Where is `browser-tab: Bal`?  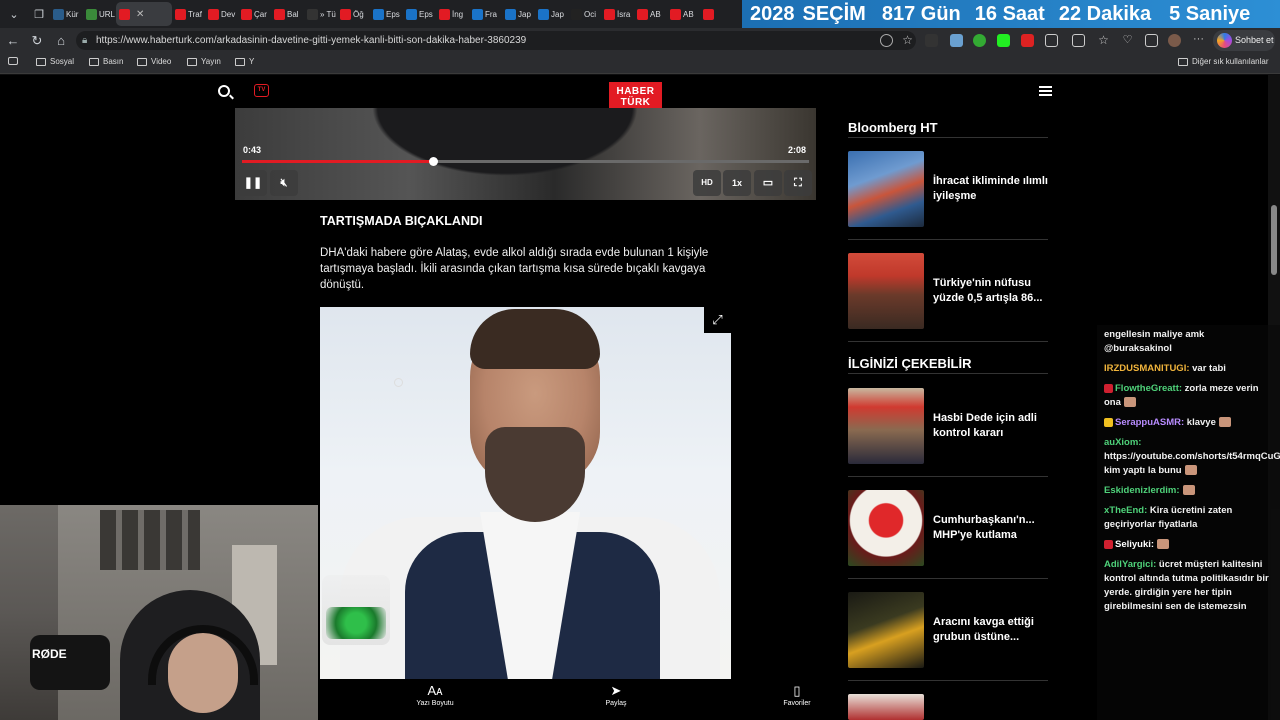
browser-tab: Bal is located at coordinates (287, 14).